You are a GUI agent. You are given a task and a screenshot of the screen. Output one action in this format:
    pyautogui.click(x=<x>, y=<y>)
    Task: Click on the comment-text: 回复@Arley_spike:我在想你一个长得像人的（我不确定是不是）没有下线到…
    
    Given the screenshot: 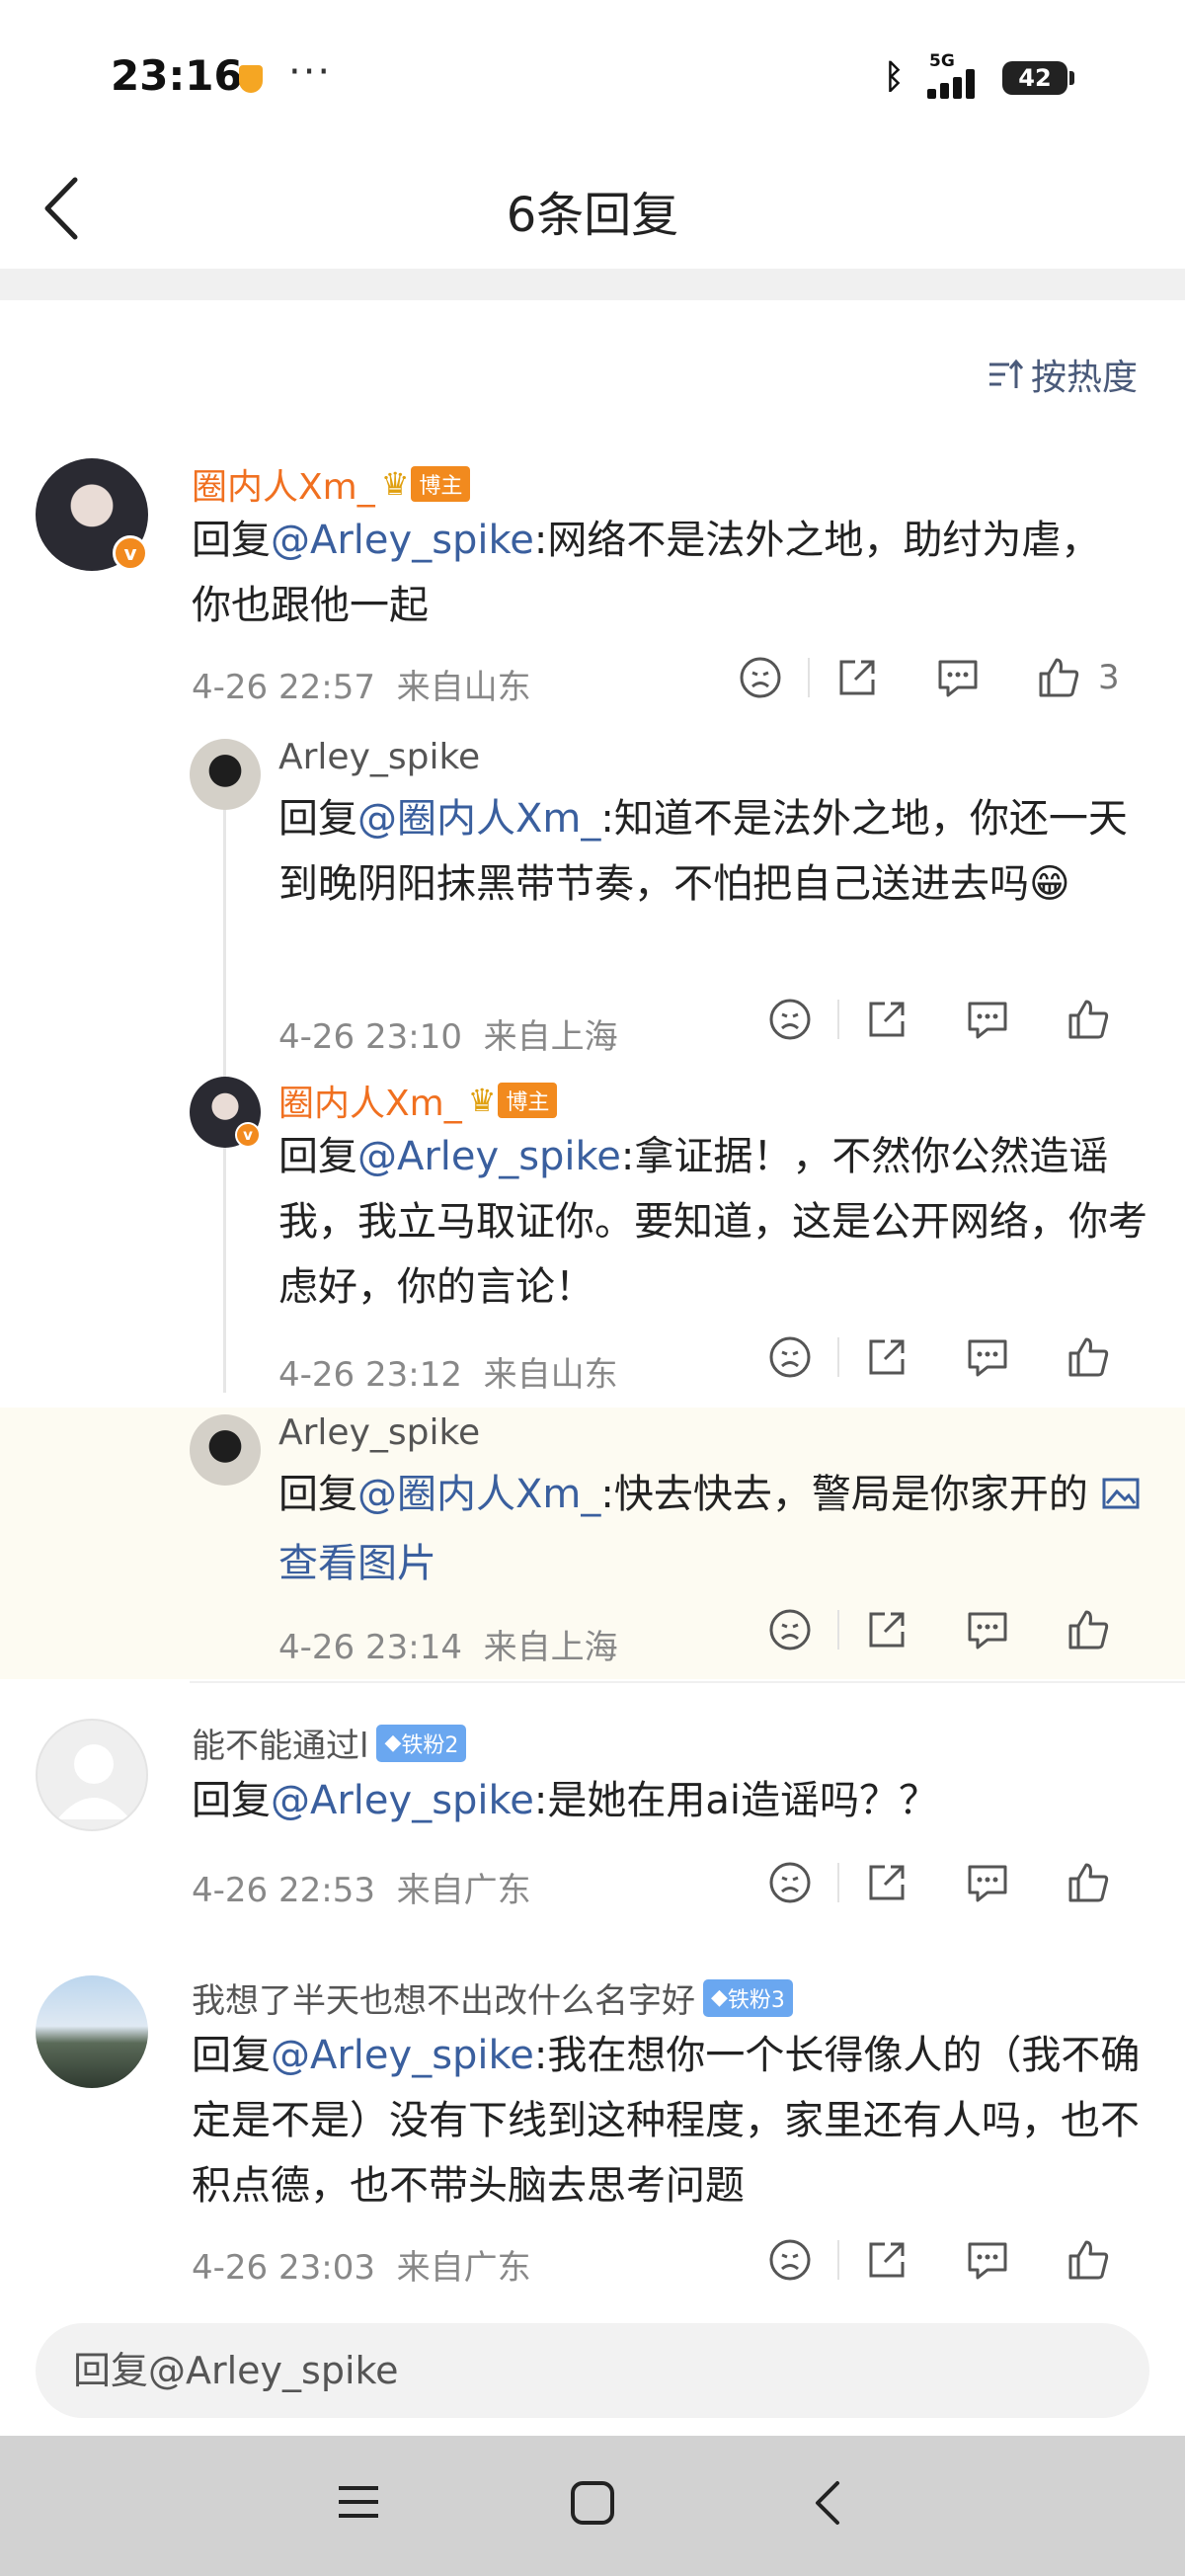 What is the action you would take?
    pyautogui.click(x=666, y=2121)
    